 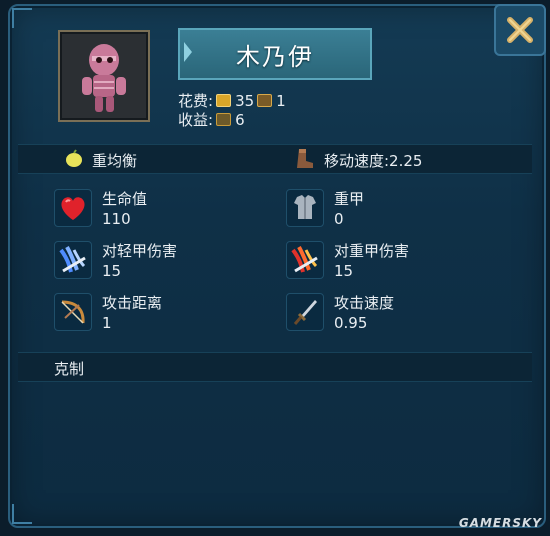 What do you see at coordinates (73, 312) in the screenshot?
I see `bow-icon` at bounding box center [73, 312].